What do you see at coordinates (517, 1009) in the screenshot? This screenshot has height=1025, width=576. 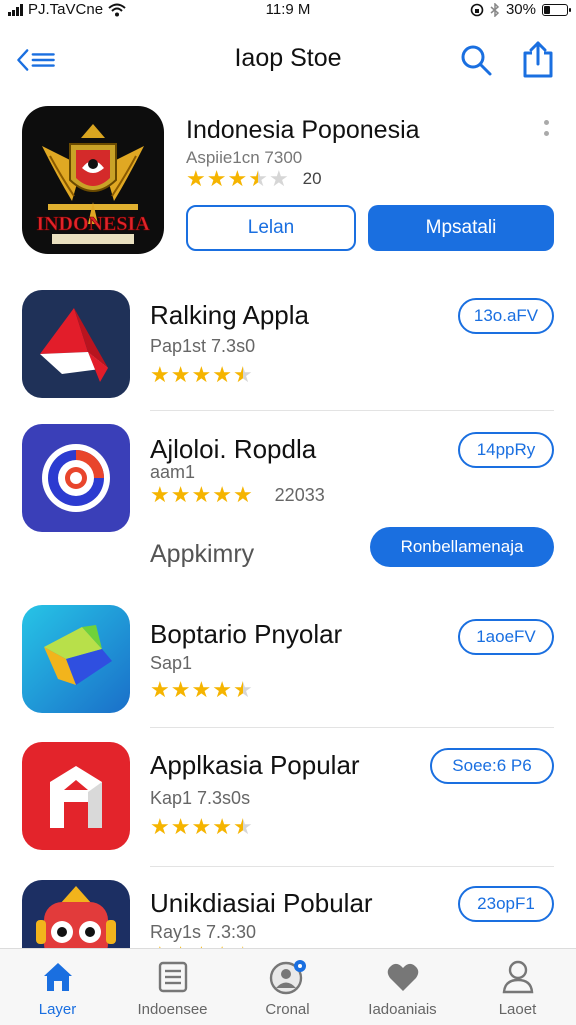 I see `tab-label-laoet: Laoet` at bounding box center [517, 1009].